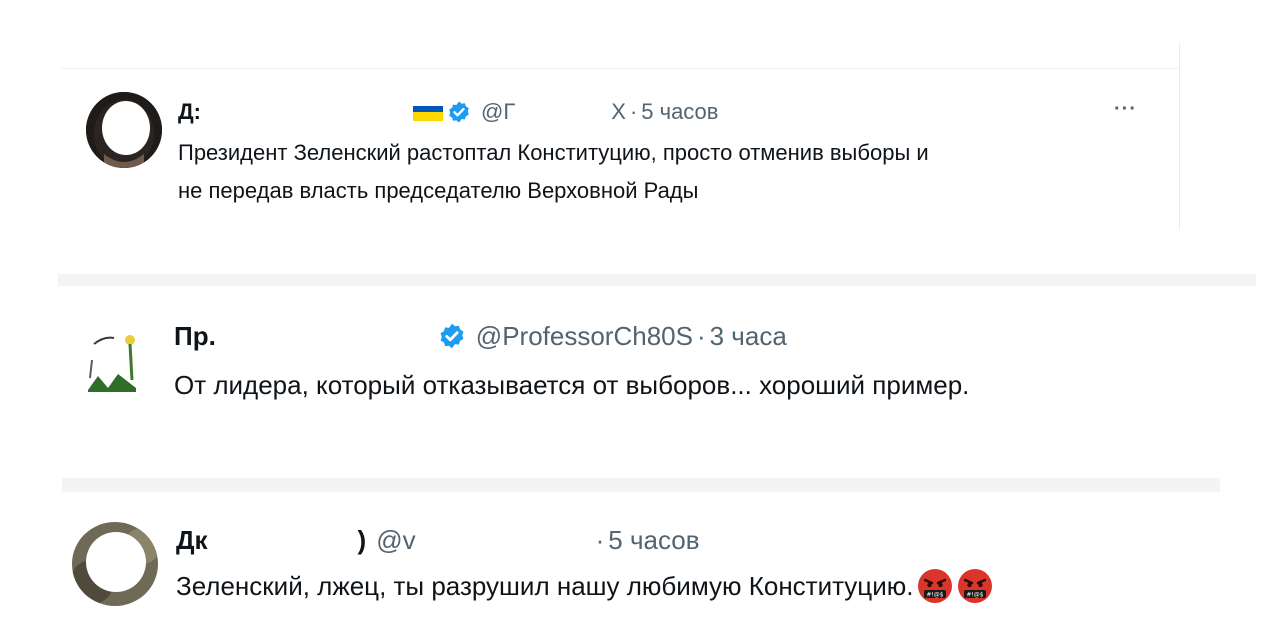 This screenshot has width=1280, height=643. I want to click on author-handle: @Г, so click(498, 112).